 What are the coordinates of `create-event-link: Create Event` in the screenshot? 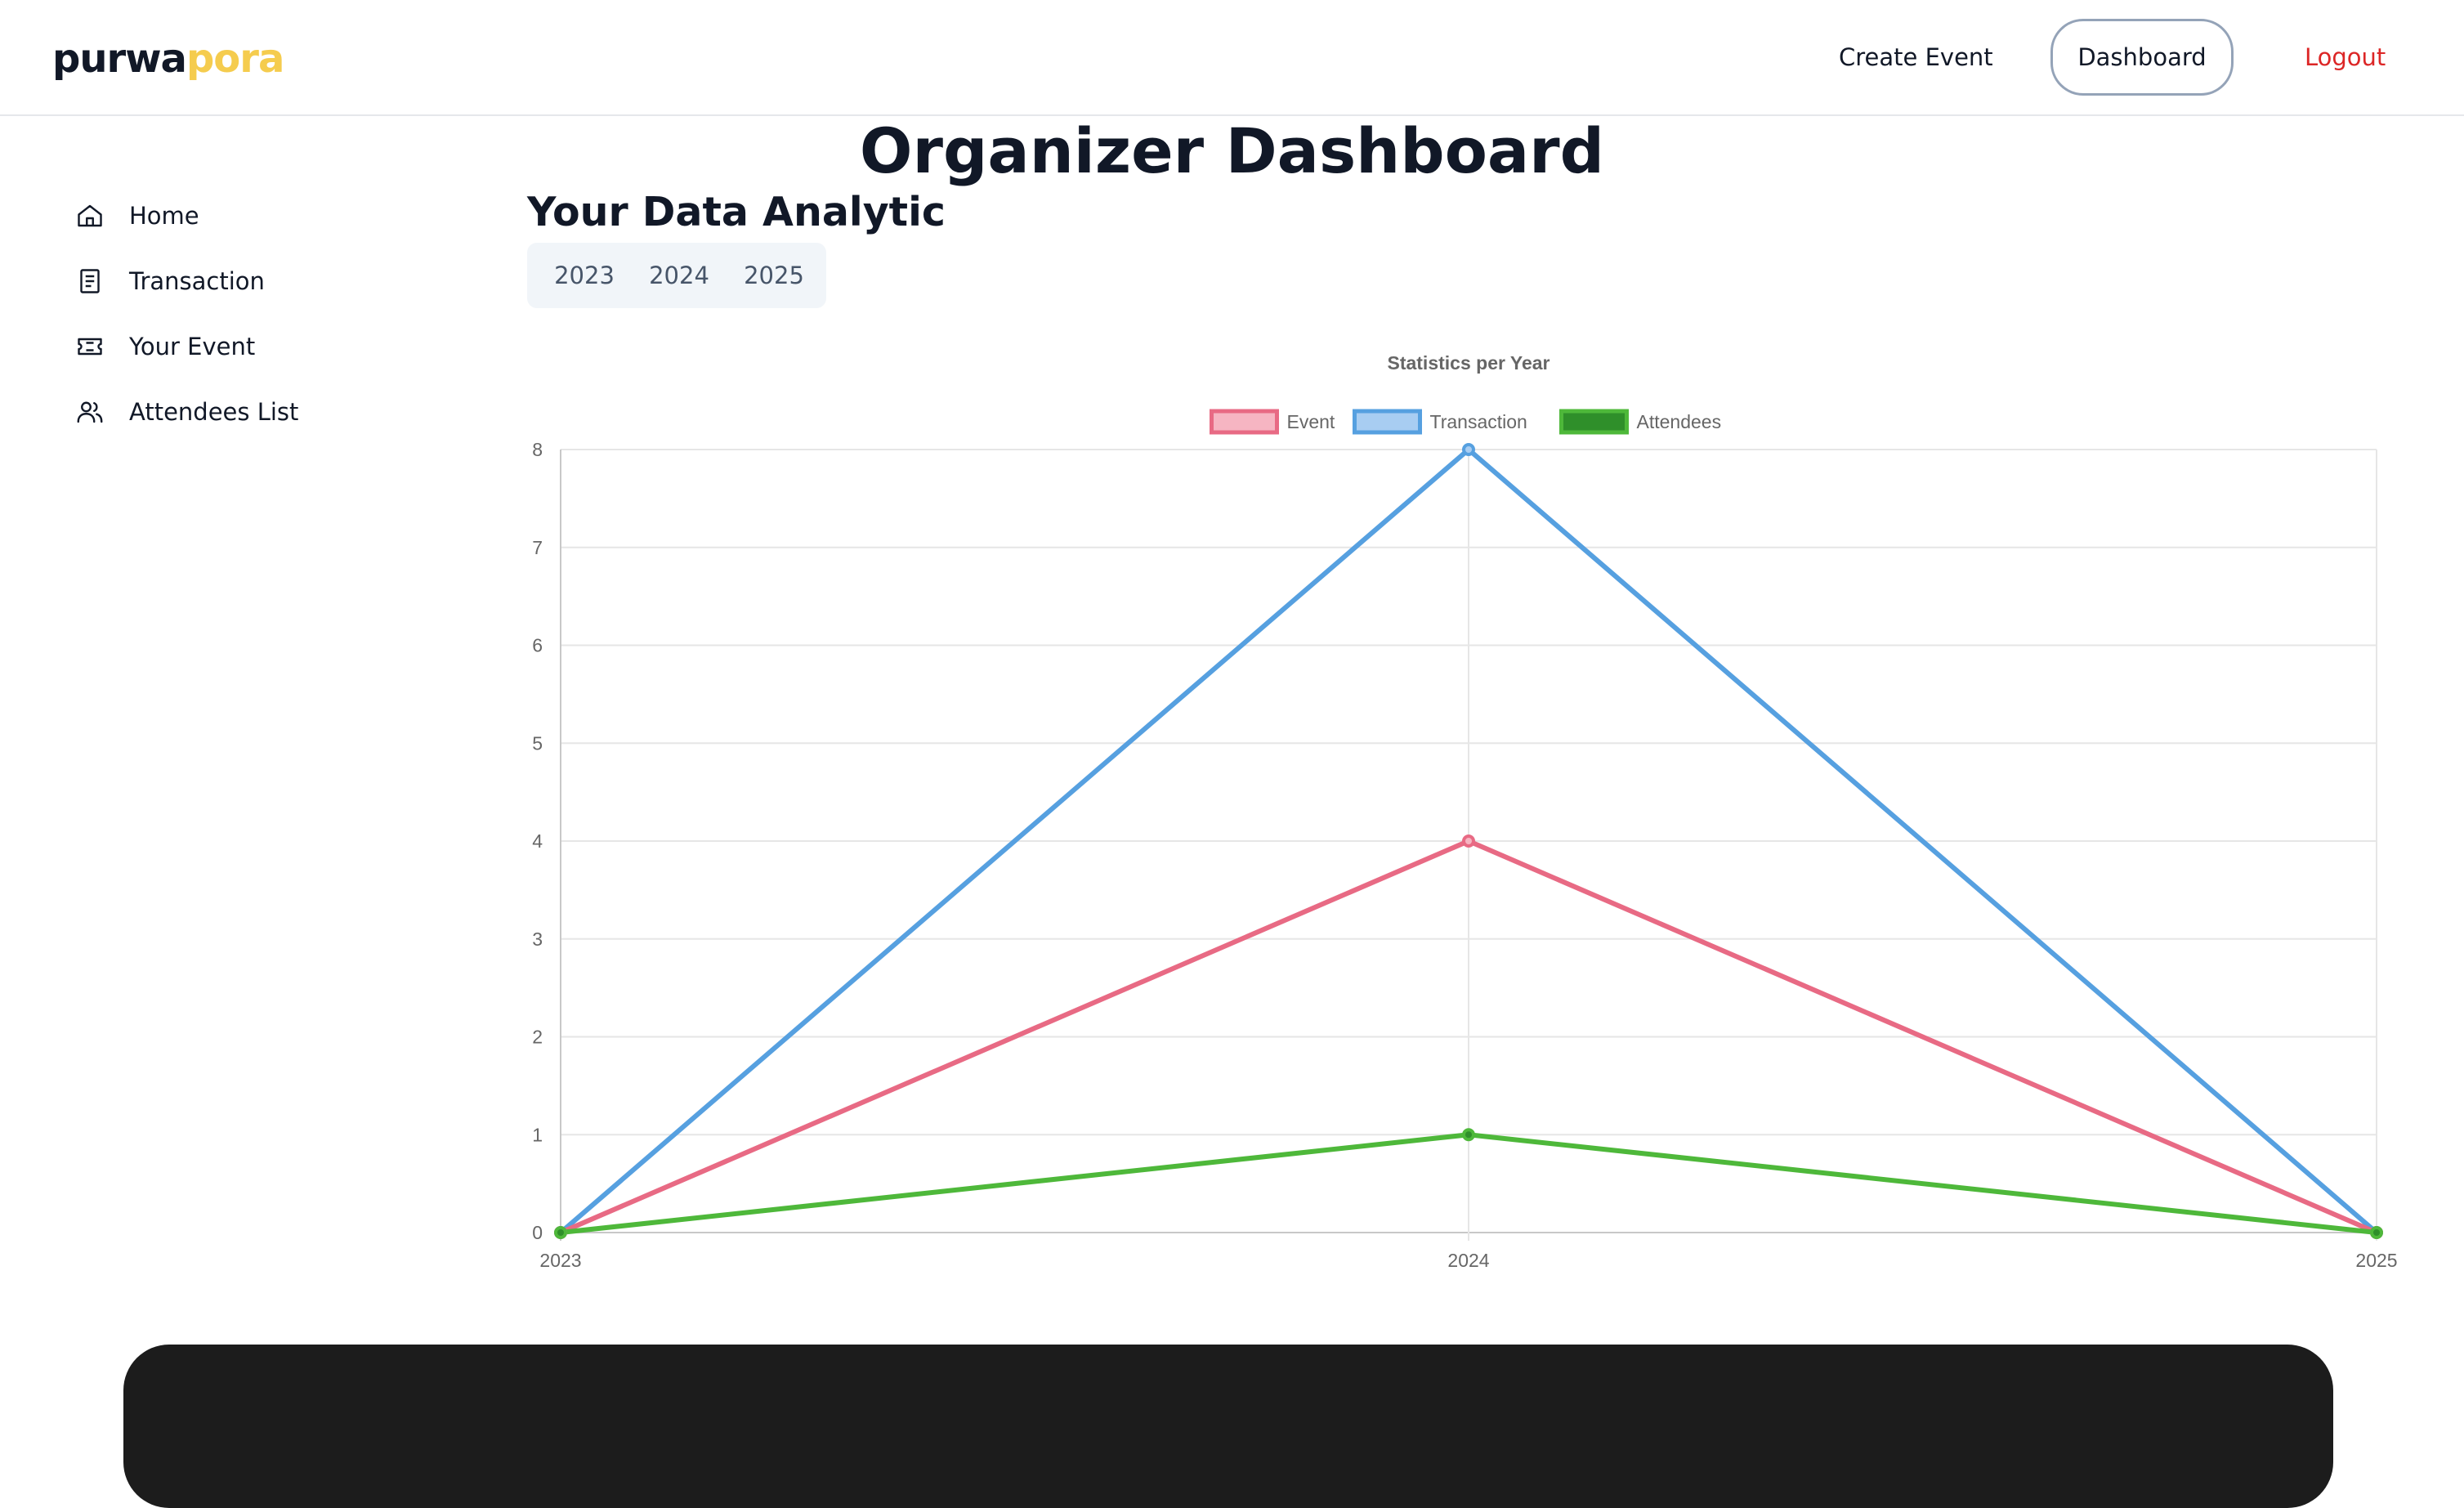 It's located at (1916, 57).